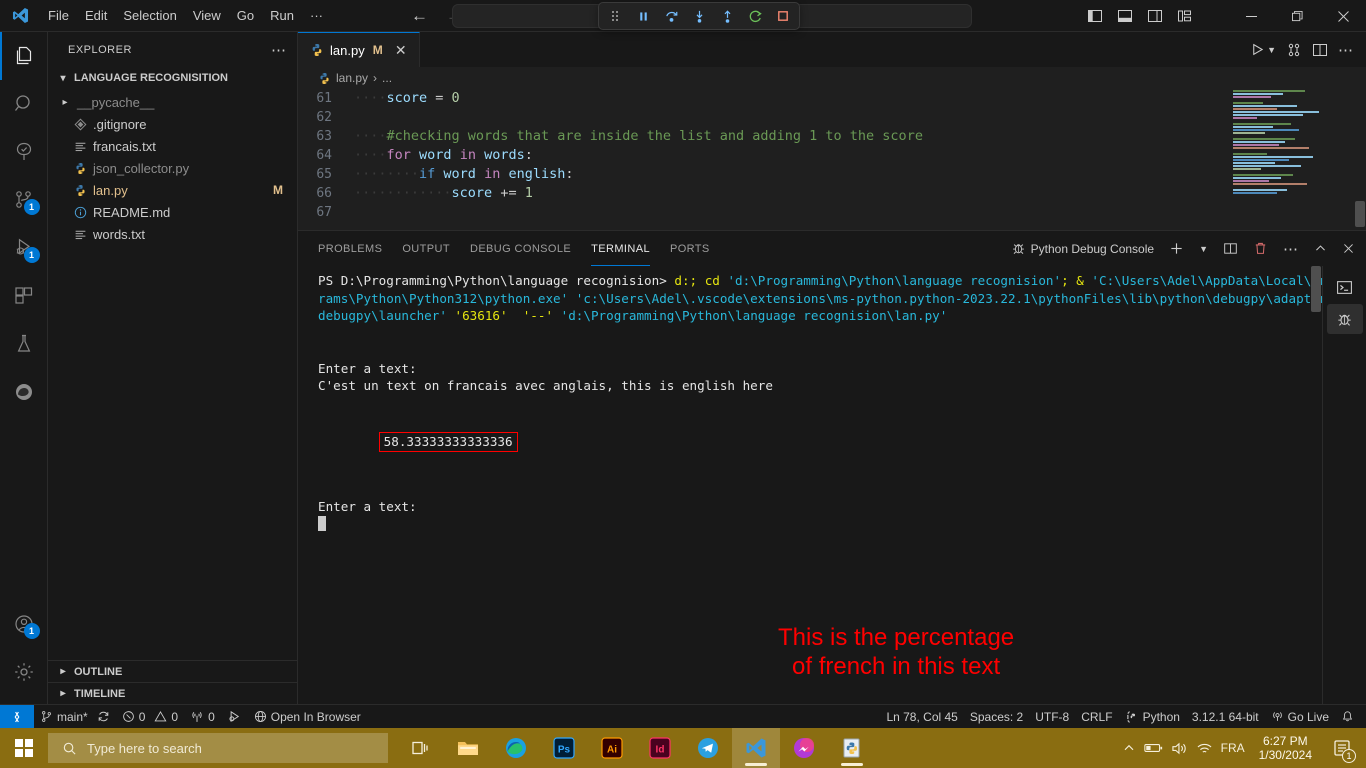  Describe the element at coordinates (783, 16) in the screenshot. I see `debug-stop-button` at that location.